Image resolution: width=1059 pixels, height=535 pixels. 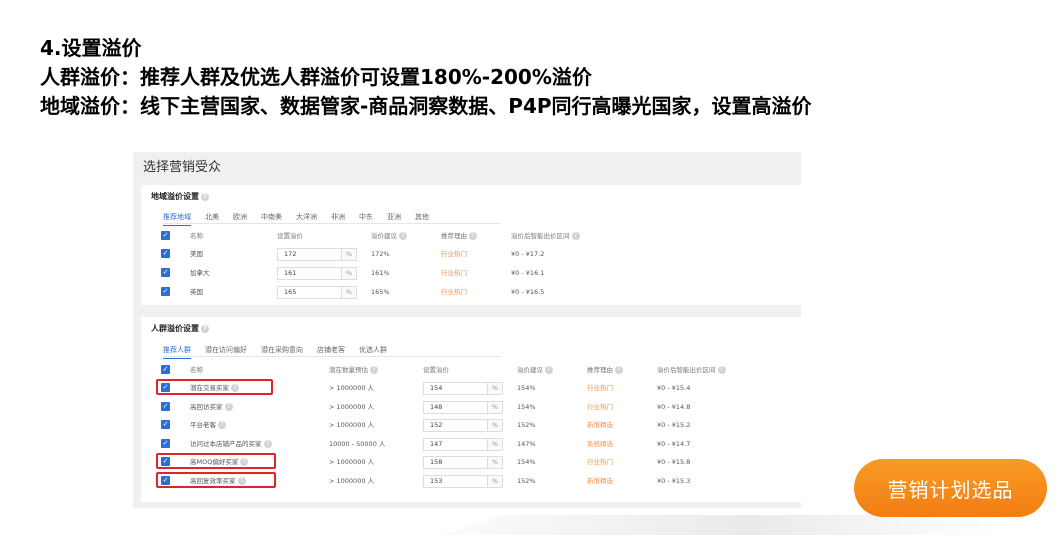 What do you see at coordinates (481, 256) in the screenshot?
I see `region-row: ✓ 美国 172% 172% 行业热门 ¥0 - ¥17.2` at bounding box center [481, 256].